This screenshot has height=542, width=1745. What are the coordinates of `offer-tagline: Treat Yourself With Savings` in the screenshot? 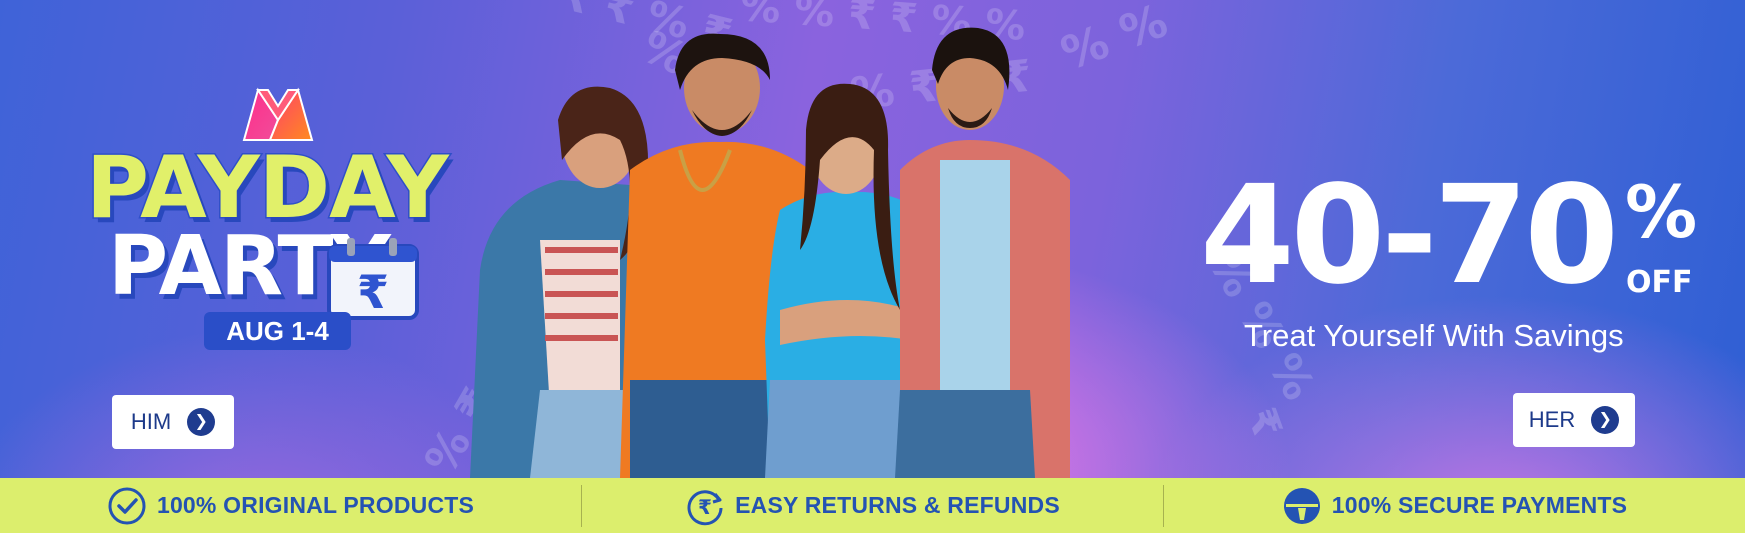 It's located at (1434, 335).